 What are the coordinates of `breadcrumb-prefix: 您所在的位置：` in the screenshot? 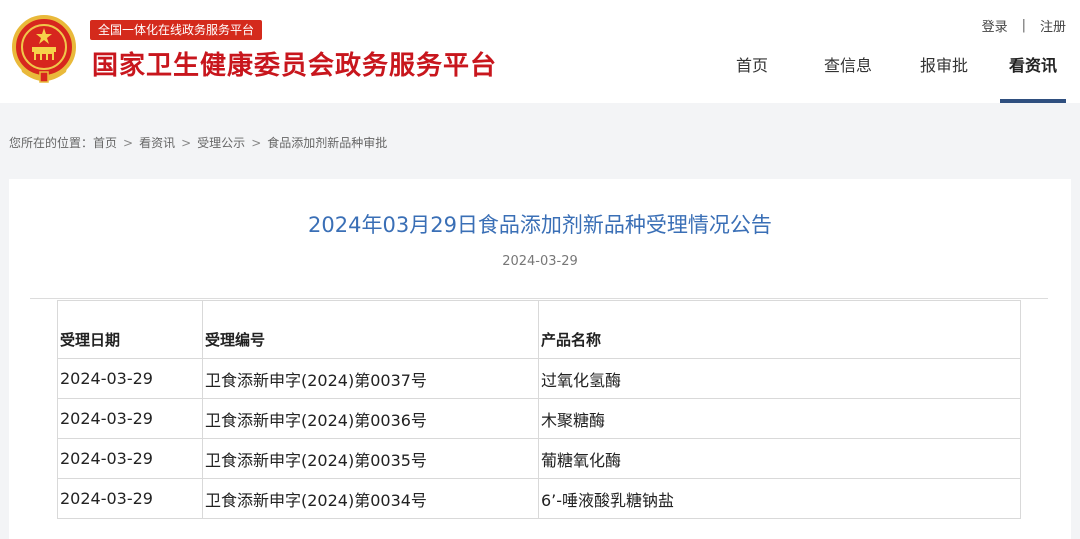 It's located at (51, 143).